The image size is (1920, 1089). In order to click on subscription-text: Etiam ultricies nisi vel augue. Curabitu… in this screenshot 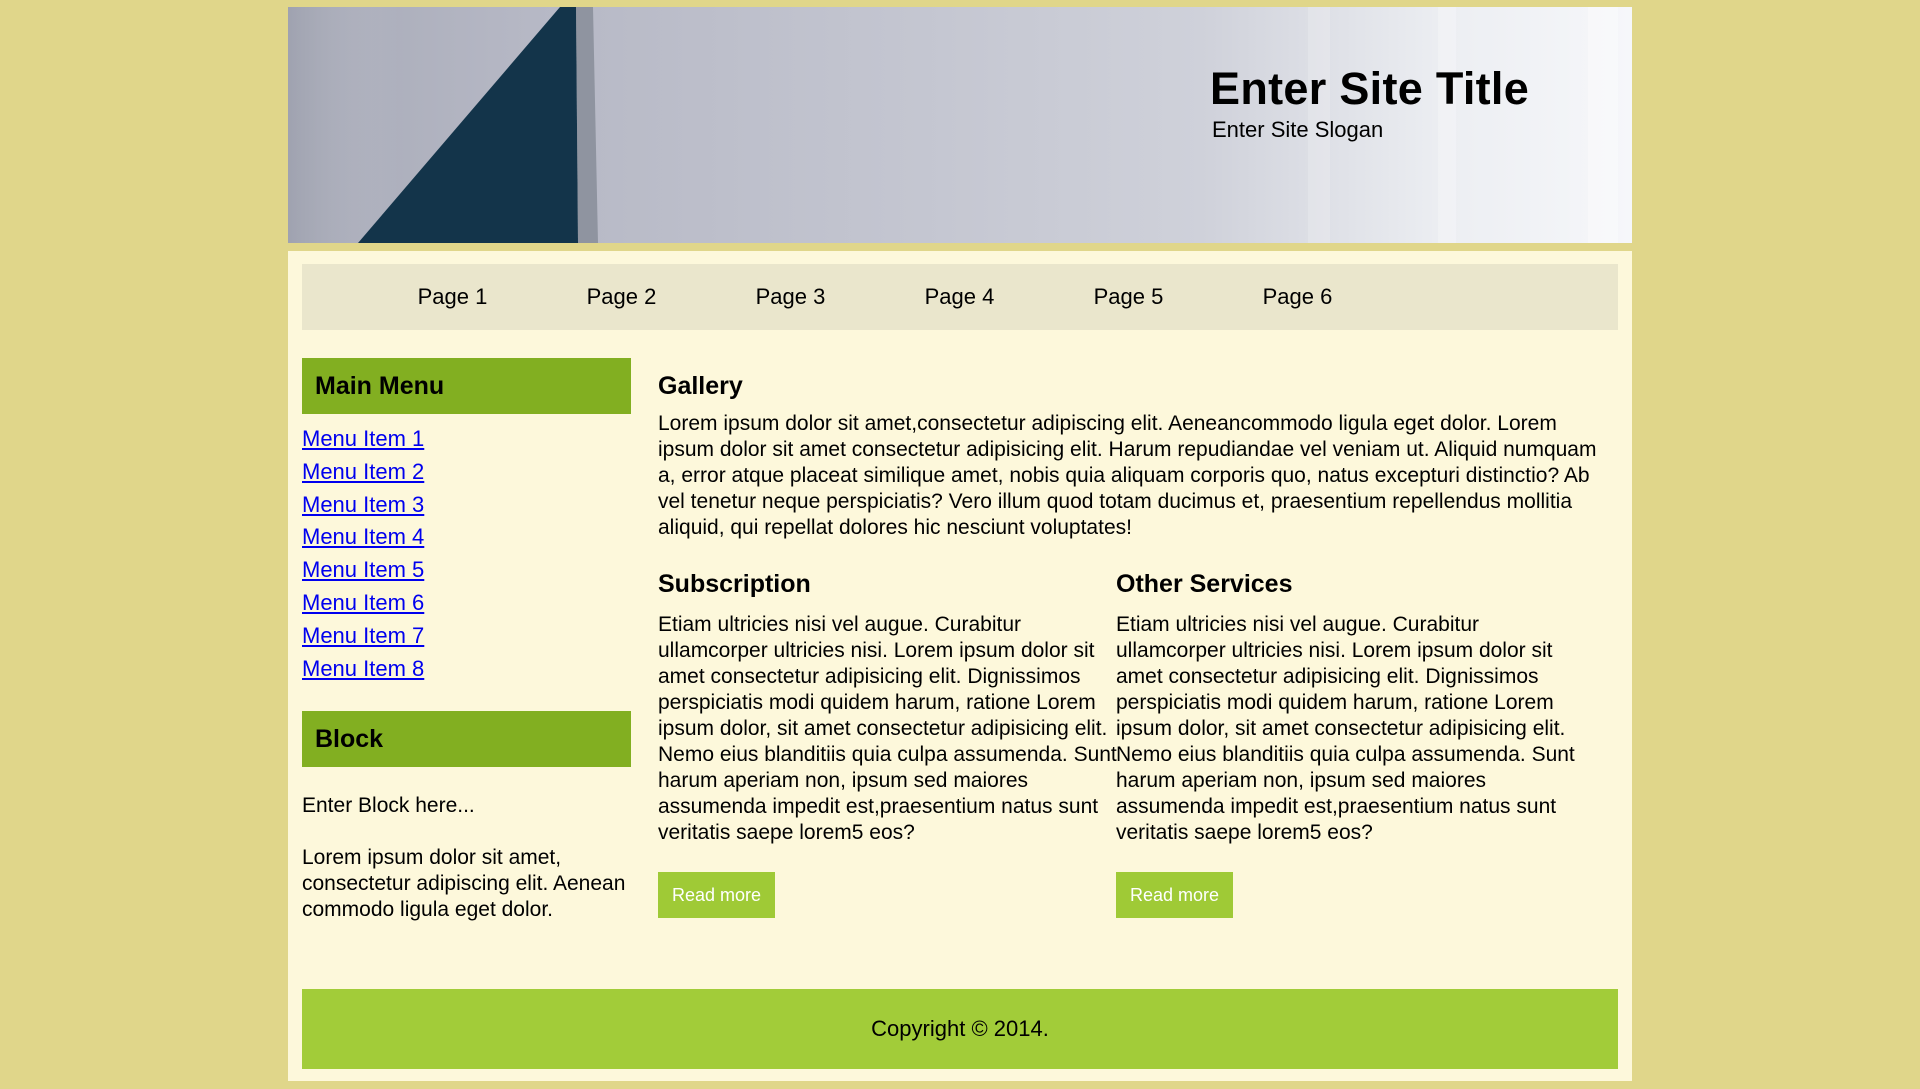, I will do `click(887, 728)`.